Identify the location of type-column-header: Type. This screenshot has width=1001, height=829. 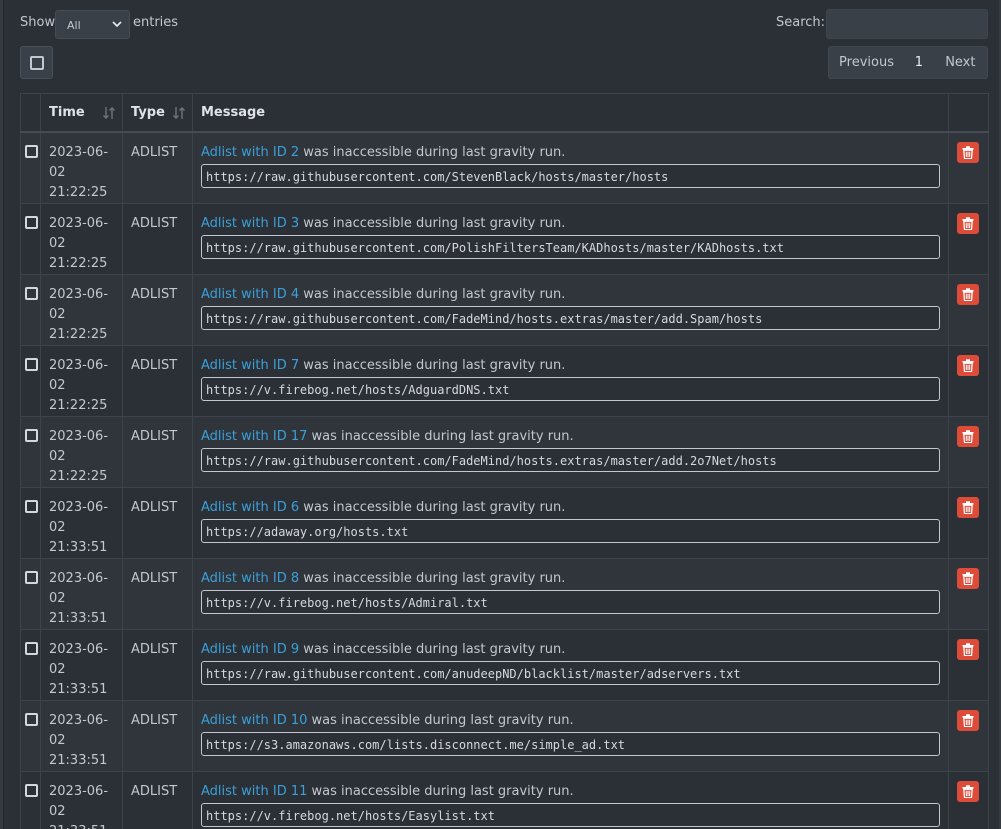
(157, 113).